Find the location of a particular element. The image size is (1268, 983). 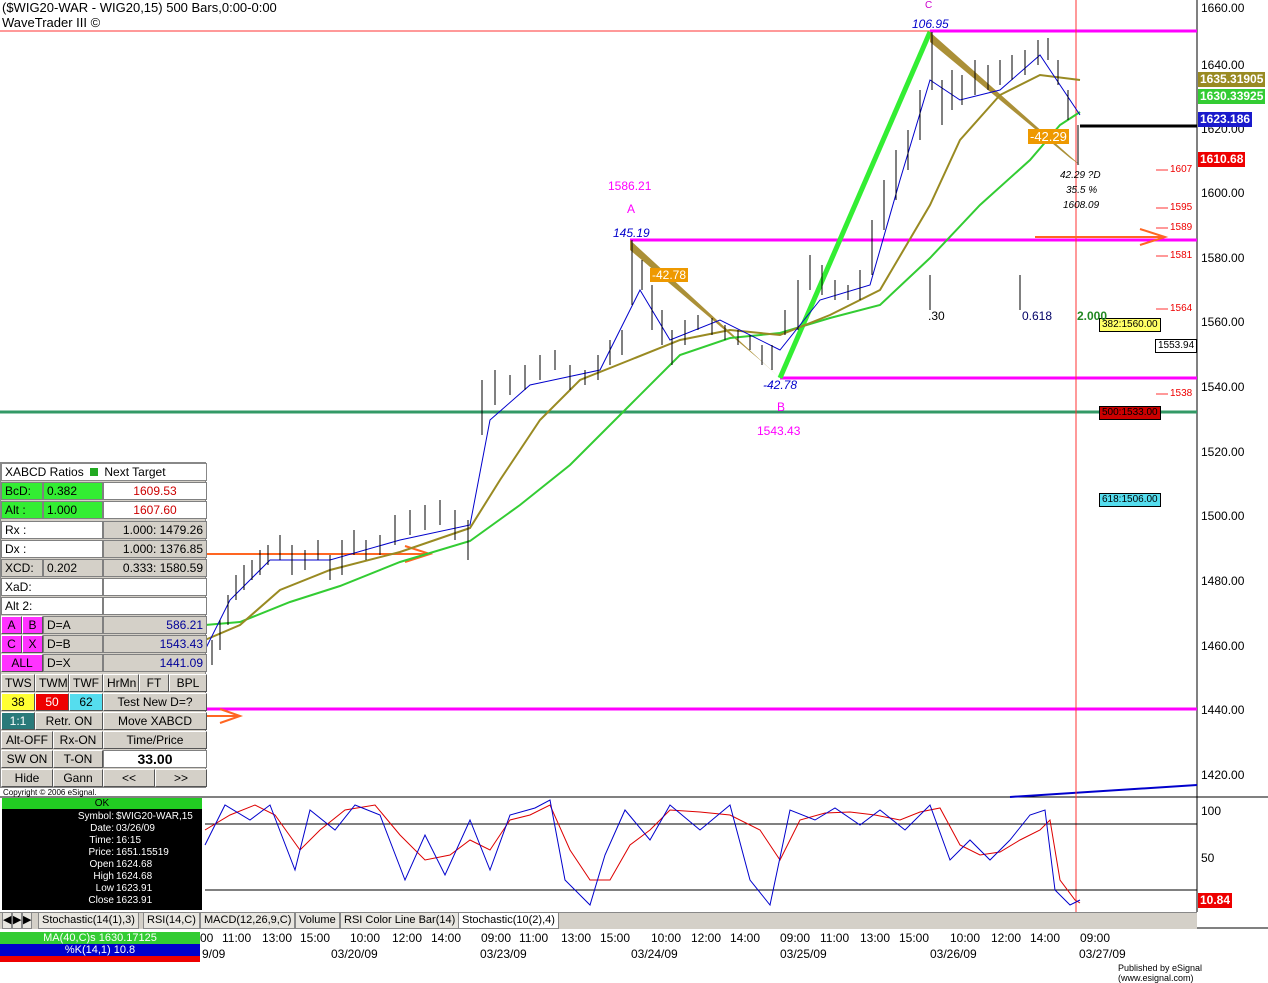

tws-button: TWS is located at coordinates (18, 683).